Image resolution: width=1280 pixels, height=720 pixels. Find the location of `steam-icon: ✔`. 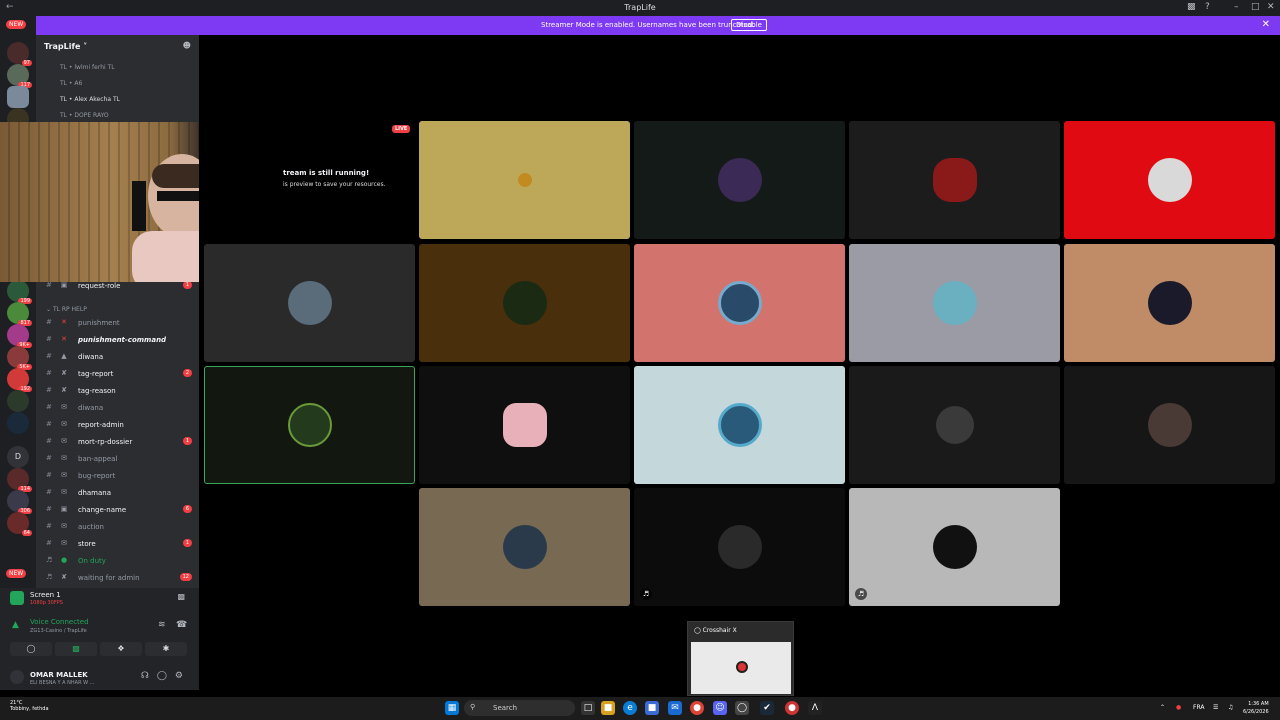

steam-icon: ✔ is located at coordinates (767, 708).